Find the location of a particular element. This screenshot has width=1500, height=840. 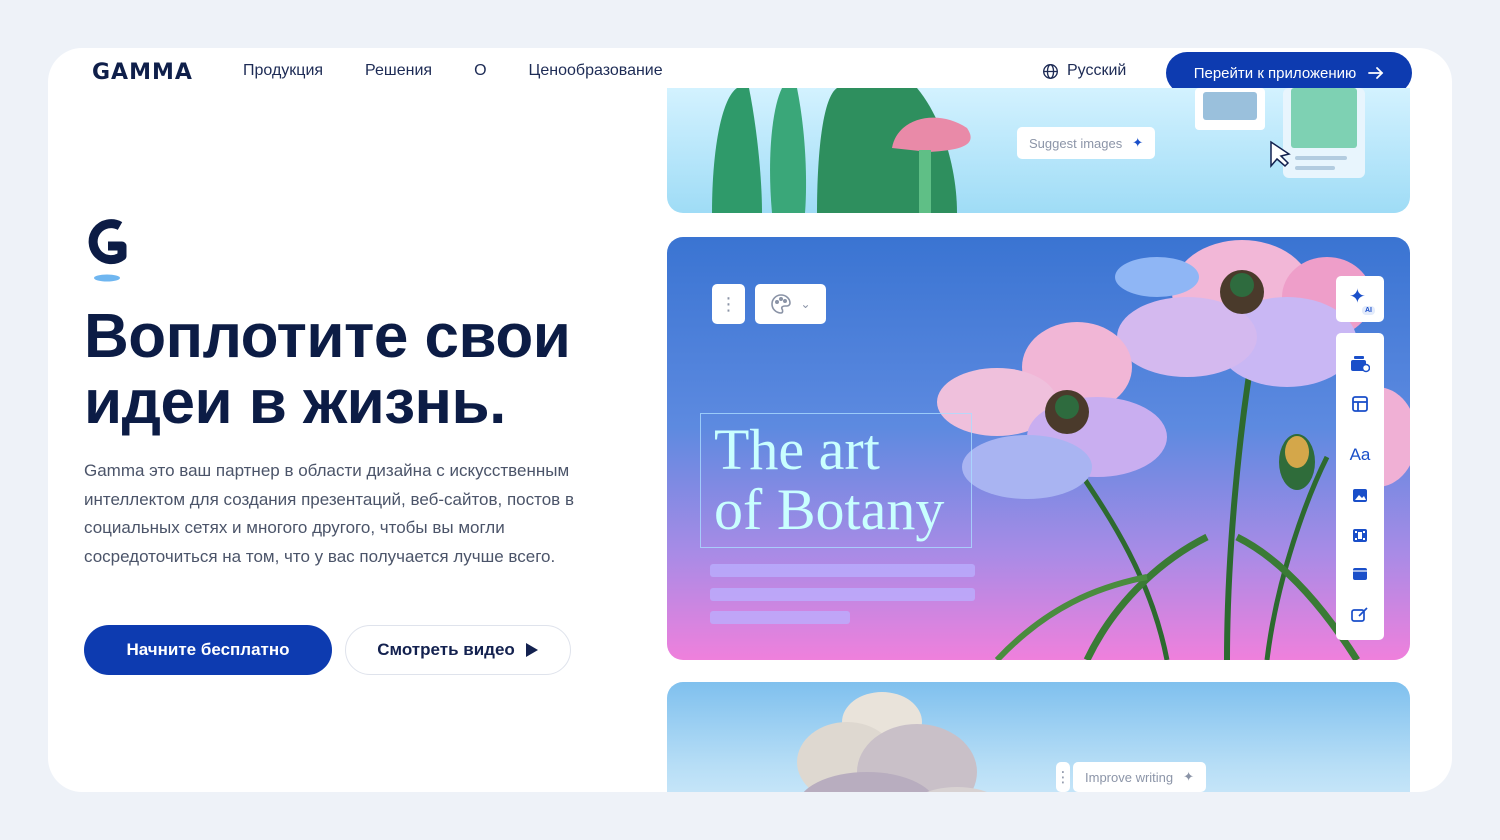

nav-item-solutions: Решения is located at coordinates (398, 71).